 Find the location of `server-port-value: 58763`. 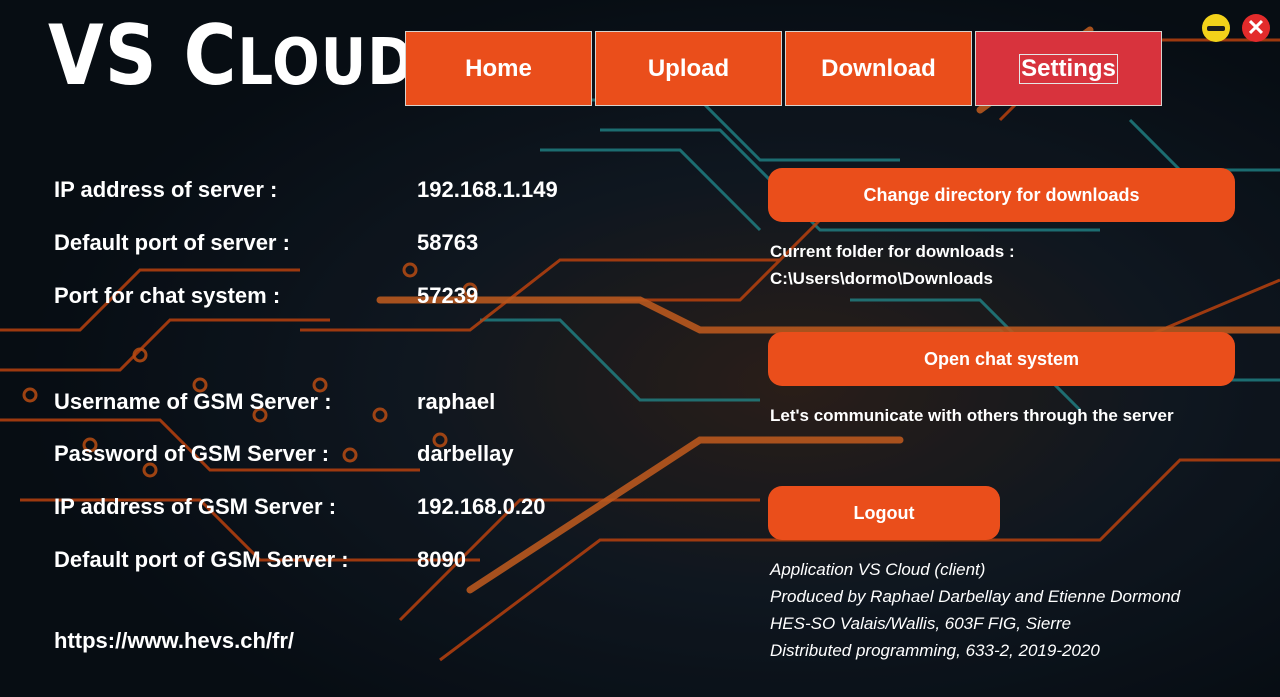

server-port-value: 58763 is located at coordinates (448, 242).